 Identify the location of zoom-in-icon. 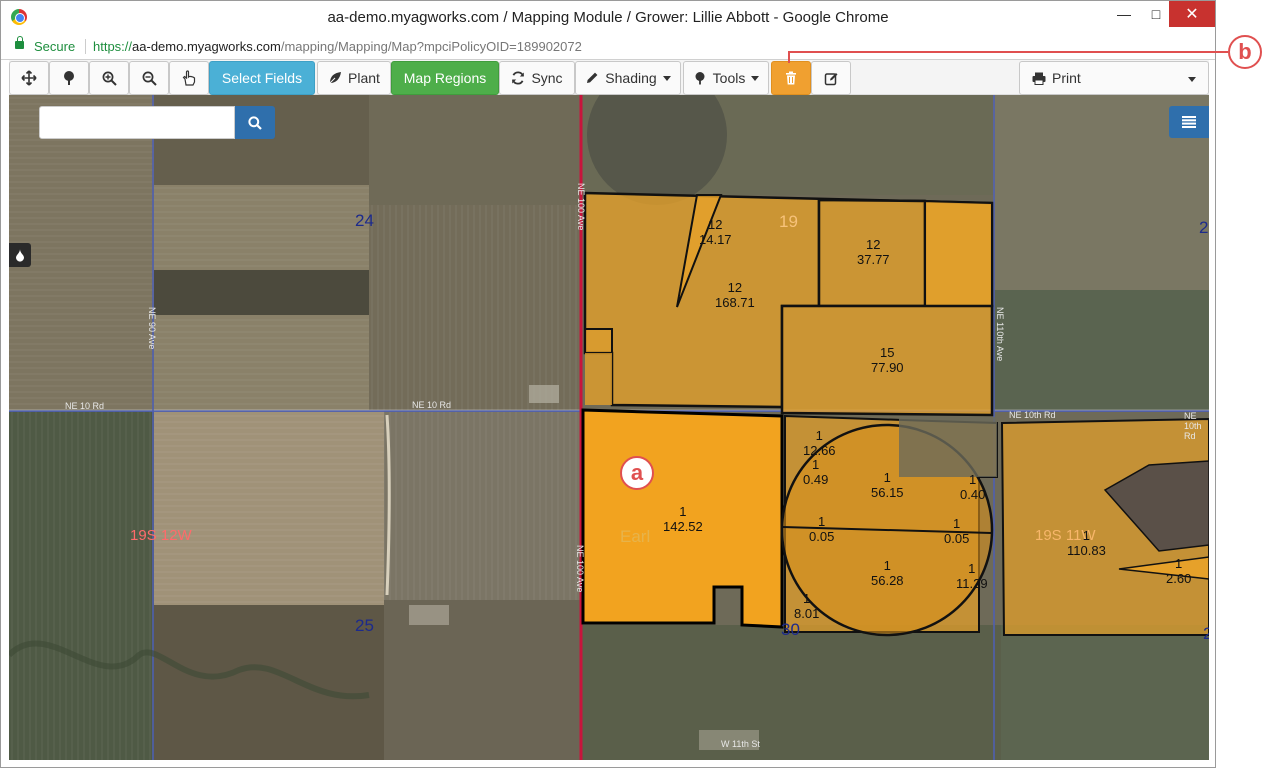
(109, 78).